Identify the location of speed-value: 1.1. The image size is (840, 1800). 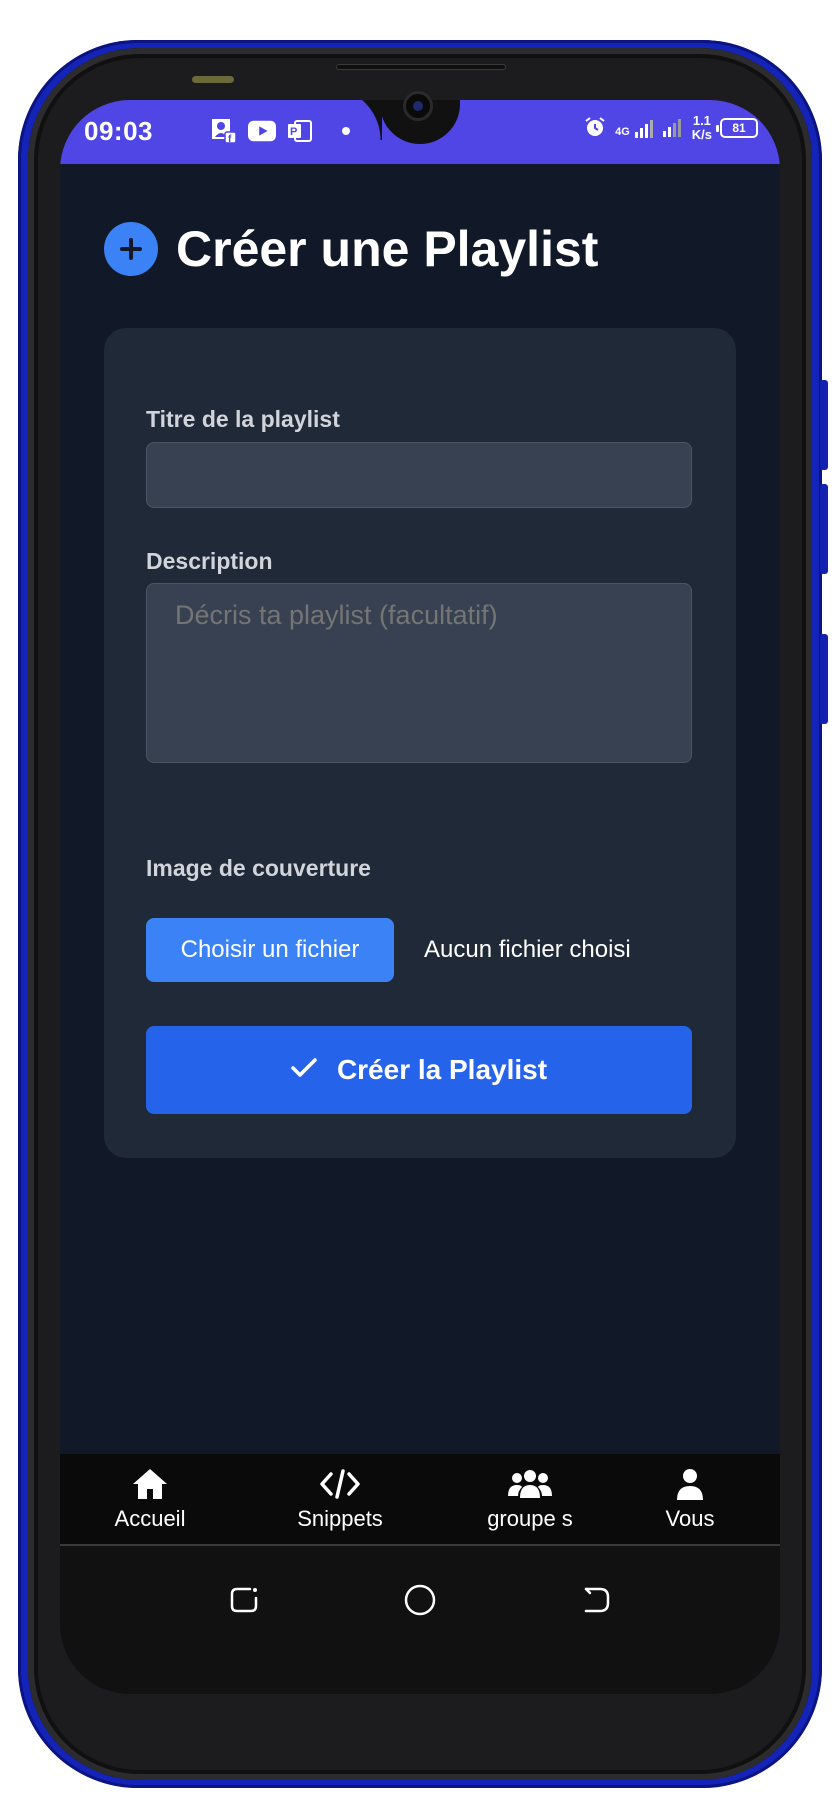
(701, 120).